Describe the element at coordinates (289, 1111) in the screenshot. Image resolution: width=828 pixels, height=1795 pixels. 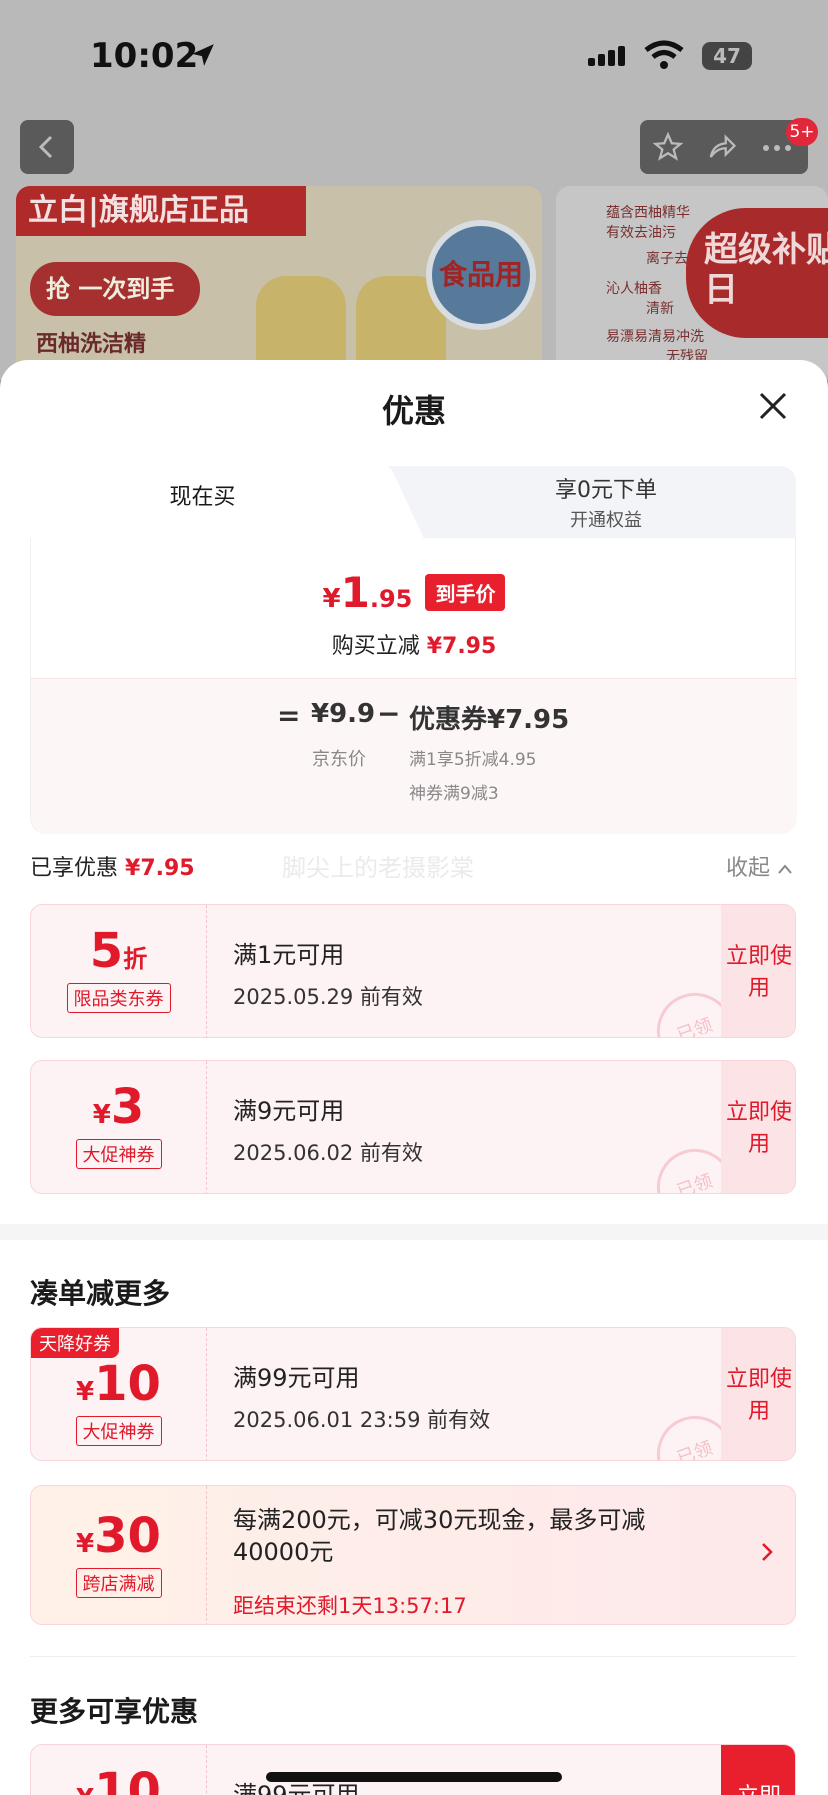
I see `coupon-condition: 满9元可用` at that location.